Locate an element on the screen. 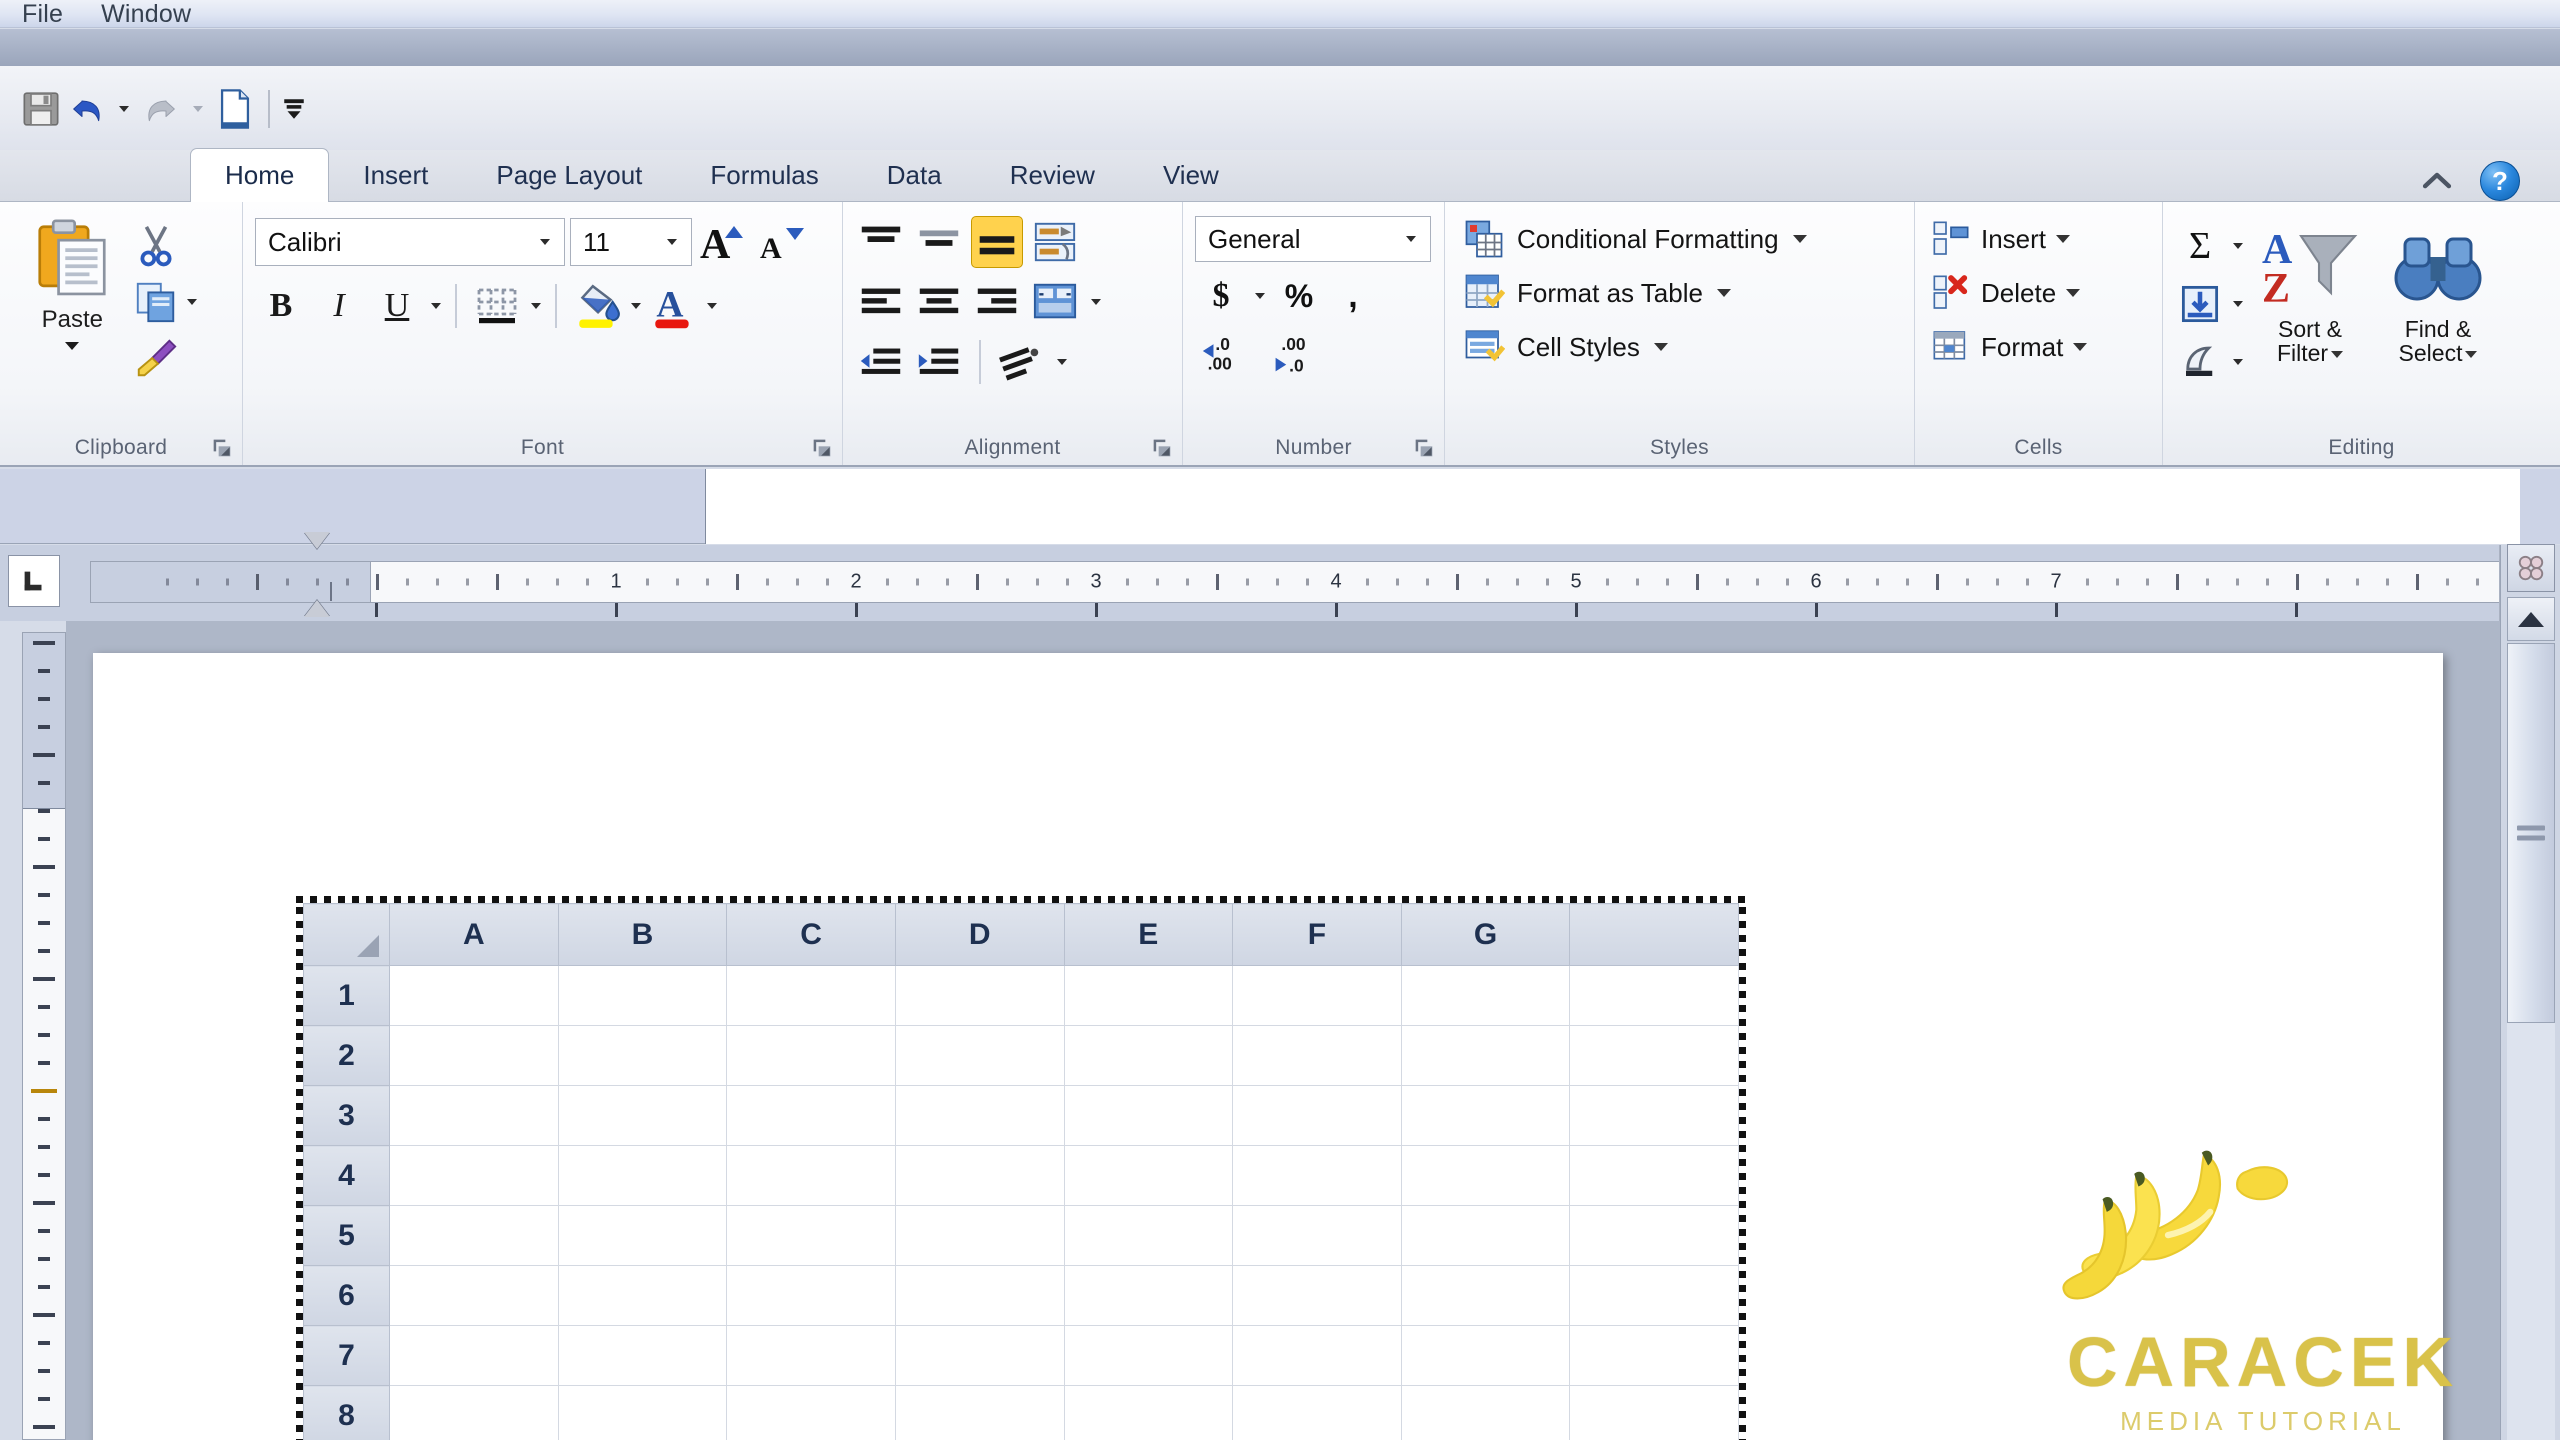  row-header-8: 8 is located at coordinates (346, 1412).